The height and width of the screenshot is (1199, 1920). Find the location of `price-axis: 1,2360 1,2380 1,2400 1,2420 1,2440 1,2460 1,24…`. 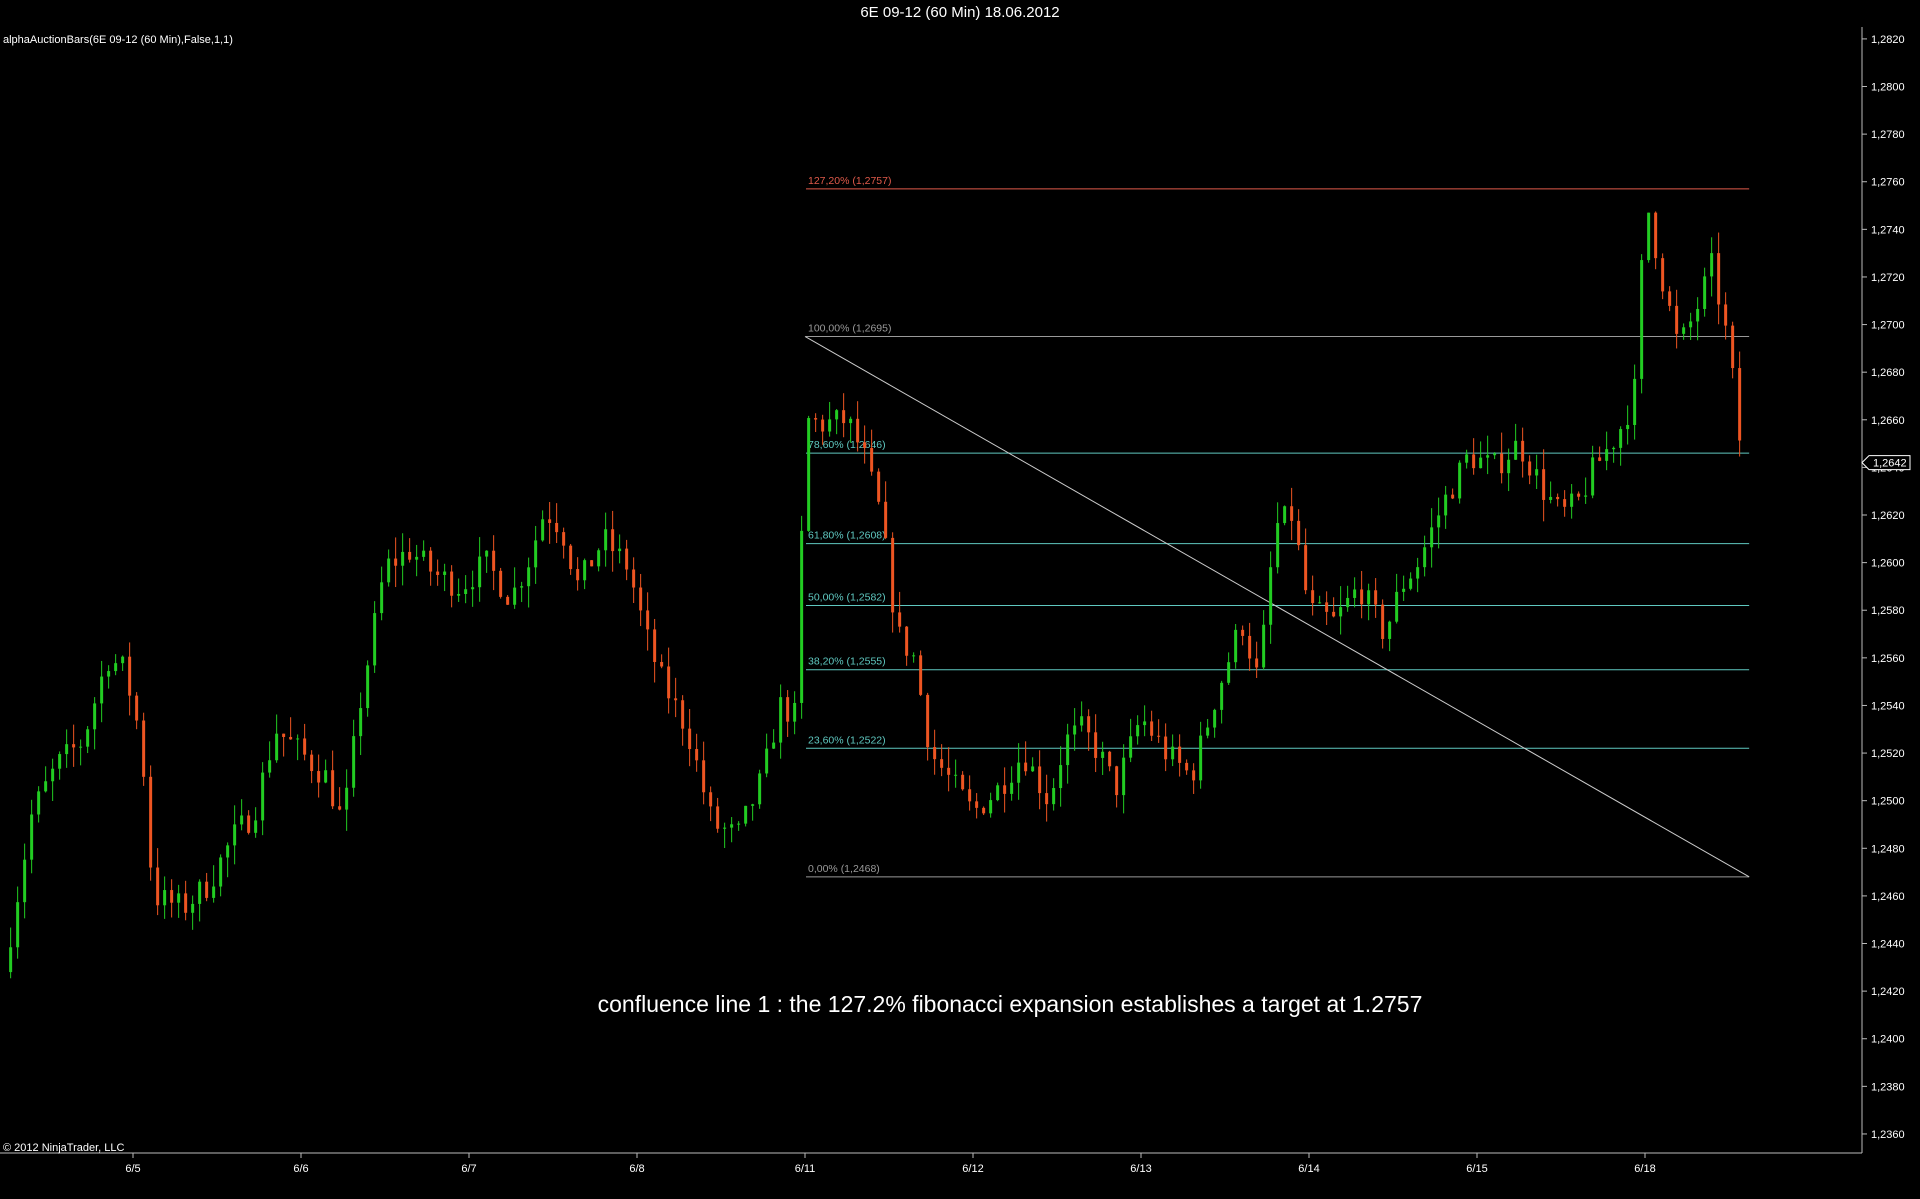

price-axis: 1,2360 1,2380 1,2400 1,2420 1,2440 1,2460 1,24… is located at coordinates (1886, 587).